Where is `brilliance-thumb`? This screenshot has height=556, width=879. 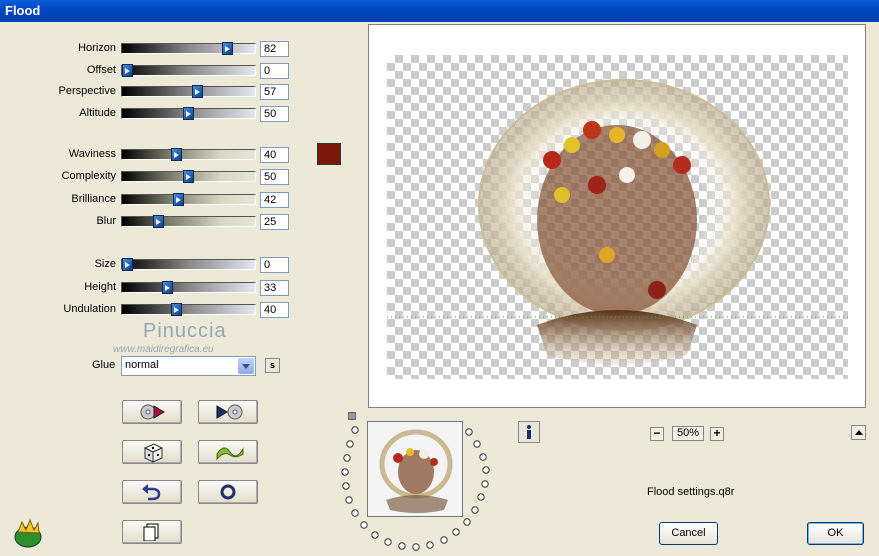
brilliance-thumb is located at coordinates (178, 199).